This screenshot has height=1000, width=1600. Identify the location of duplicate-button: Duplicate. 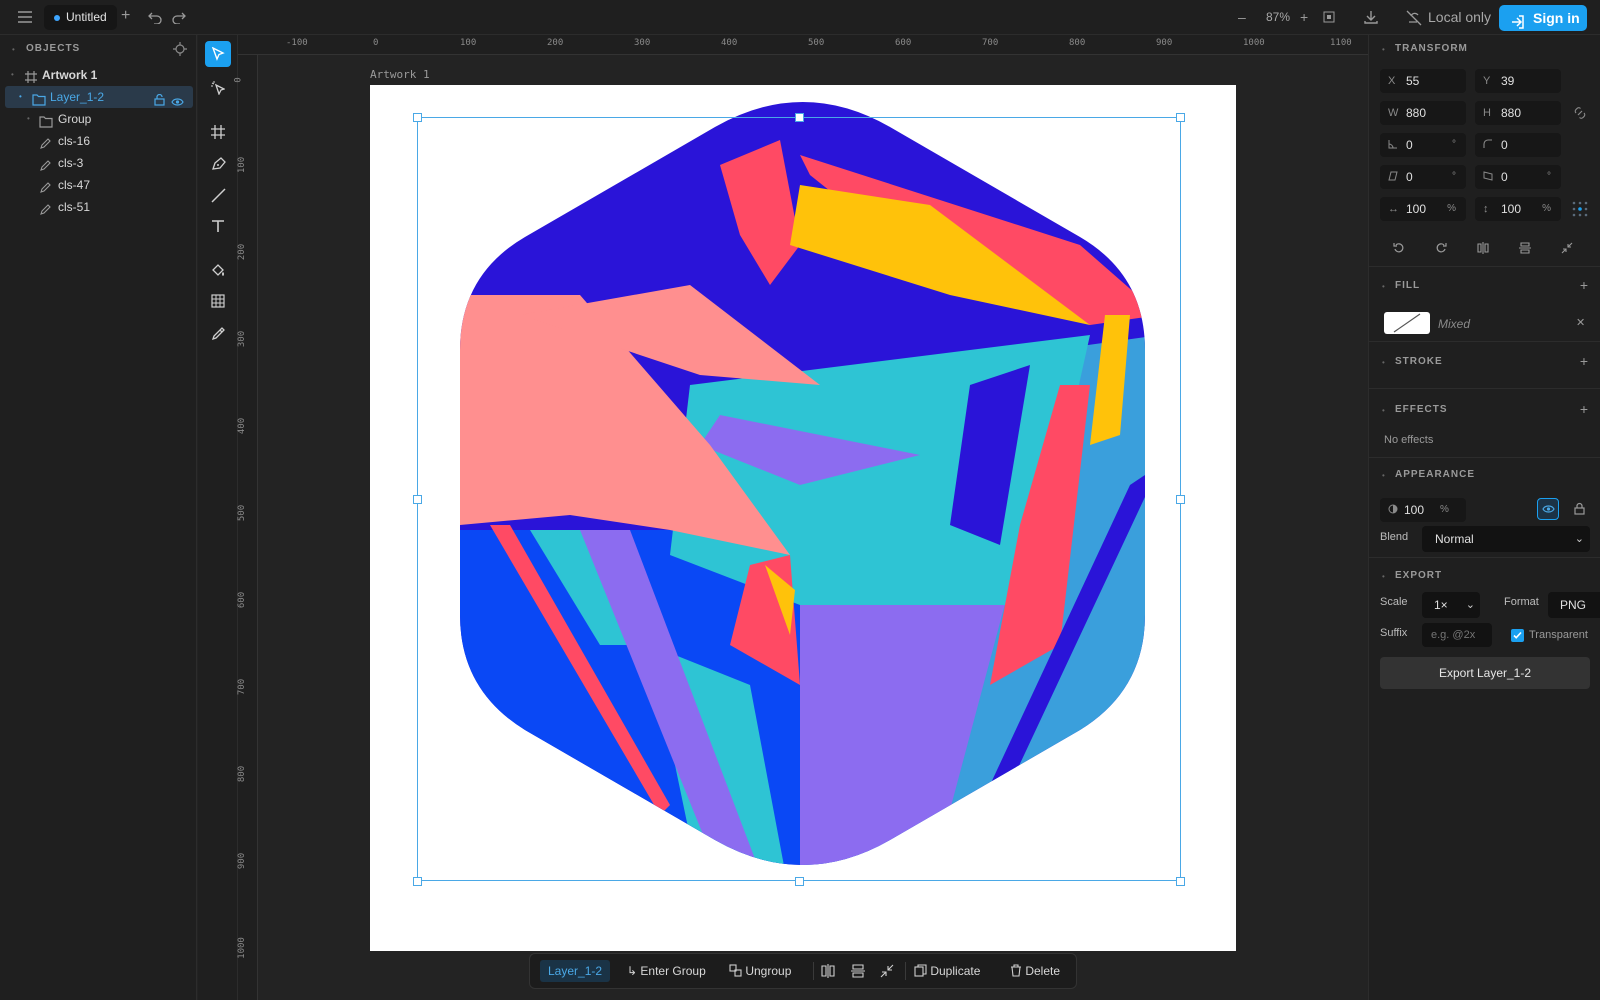
(947, 971).